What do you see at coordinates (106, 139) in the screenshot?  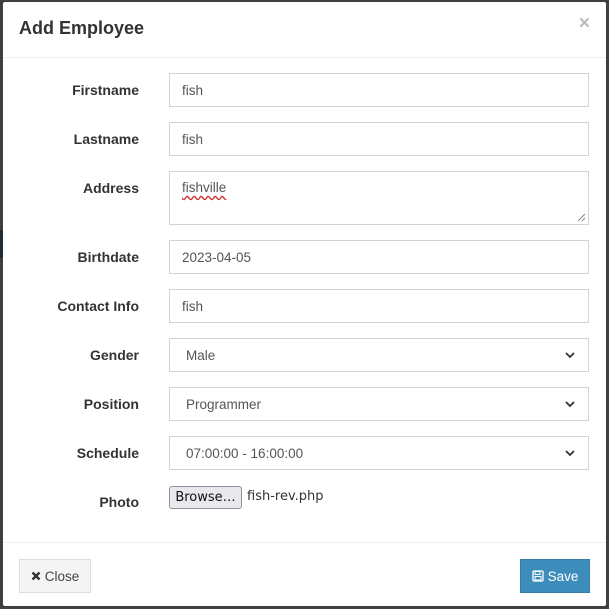 I see `lastname-label: Lastname` at bounding box center [106, 139].